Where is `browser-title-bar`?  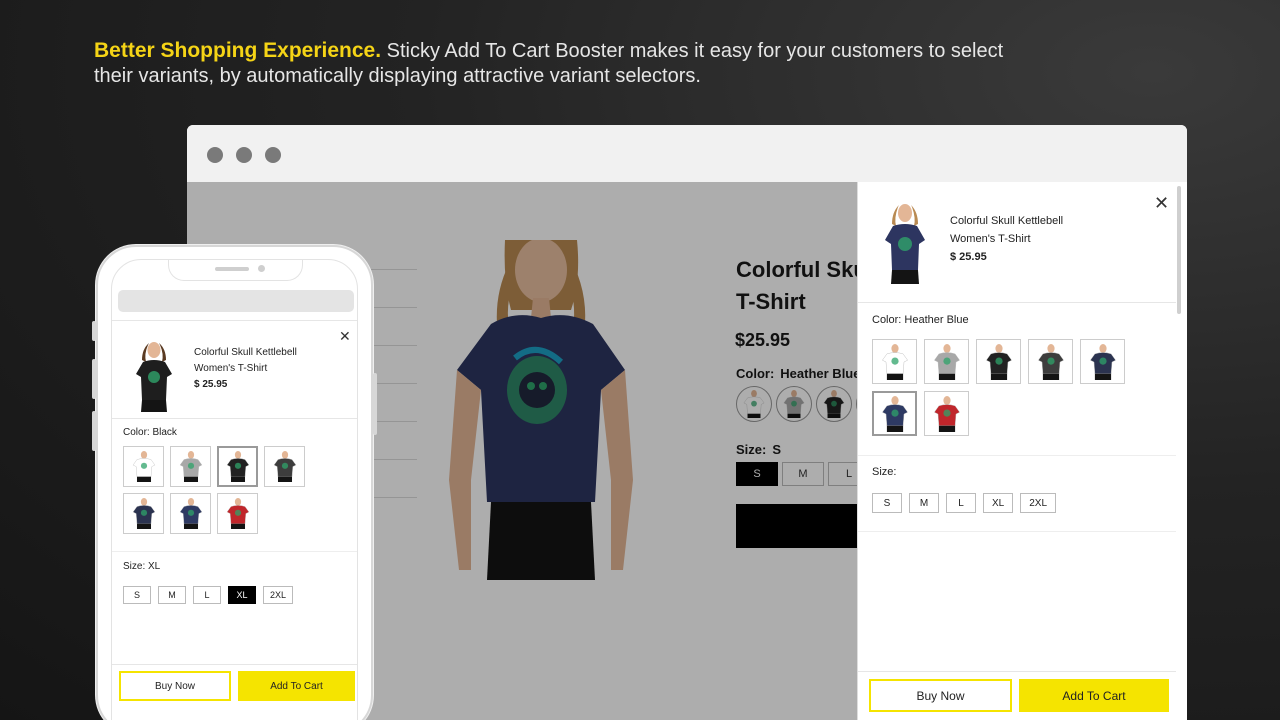 browser-title-bar is located at coordinates (687, 153).